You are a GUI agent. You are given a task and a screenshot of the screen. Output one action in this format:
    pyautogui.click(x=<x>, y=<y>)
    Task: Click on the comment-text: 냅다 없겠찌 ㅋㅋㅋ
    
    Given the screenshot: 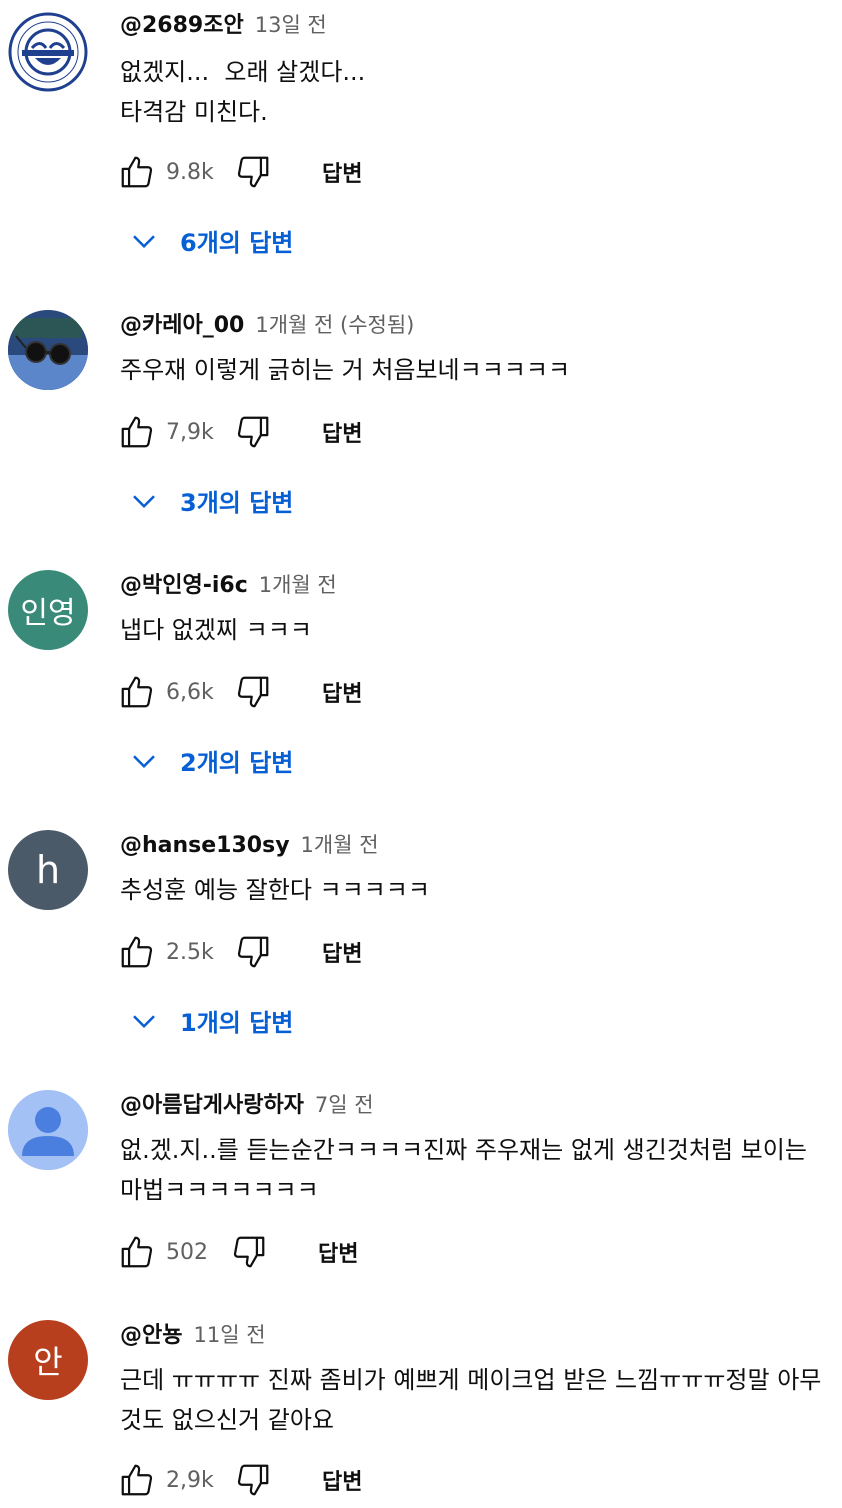 What is the action you would take?
    pyautogui.click(x=216, y=630)
    